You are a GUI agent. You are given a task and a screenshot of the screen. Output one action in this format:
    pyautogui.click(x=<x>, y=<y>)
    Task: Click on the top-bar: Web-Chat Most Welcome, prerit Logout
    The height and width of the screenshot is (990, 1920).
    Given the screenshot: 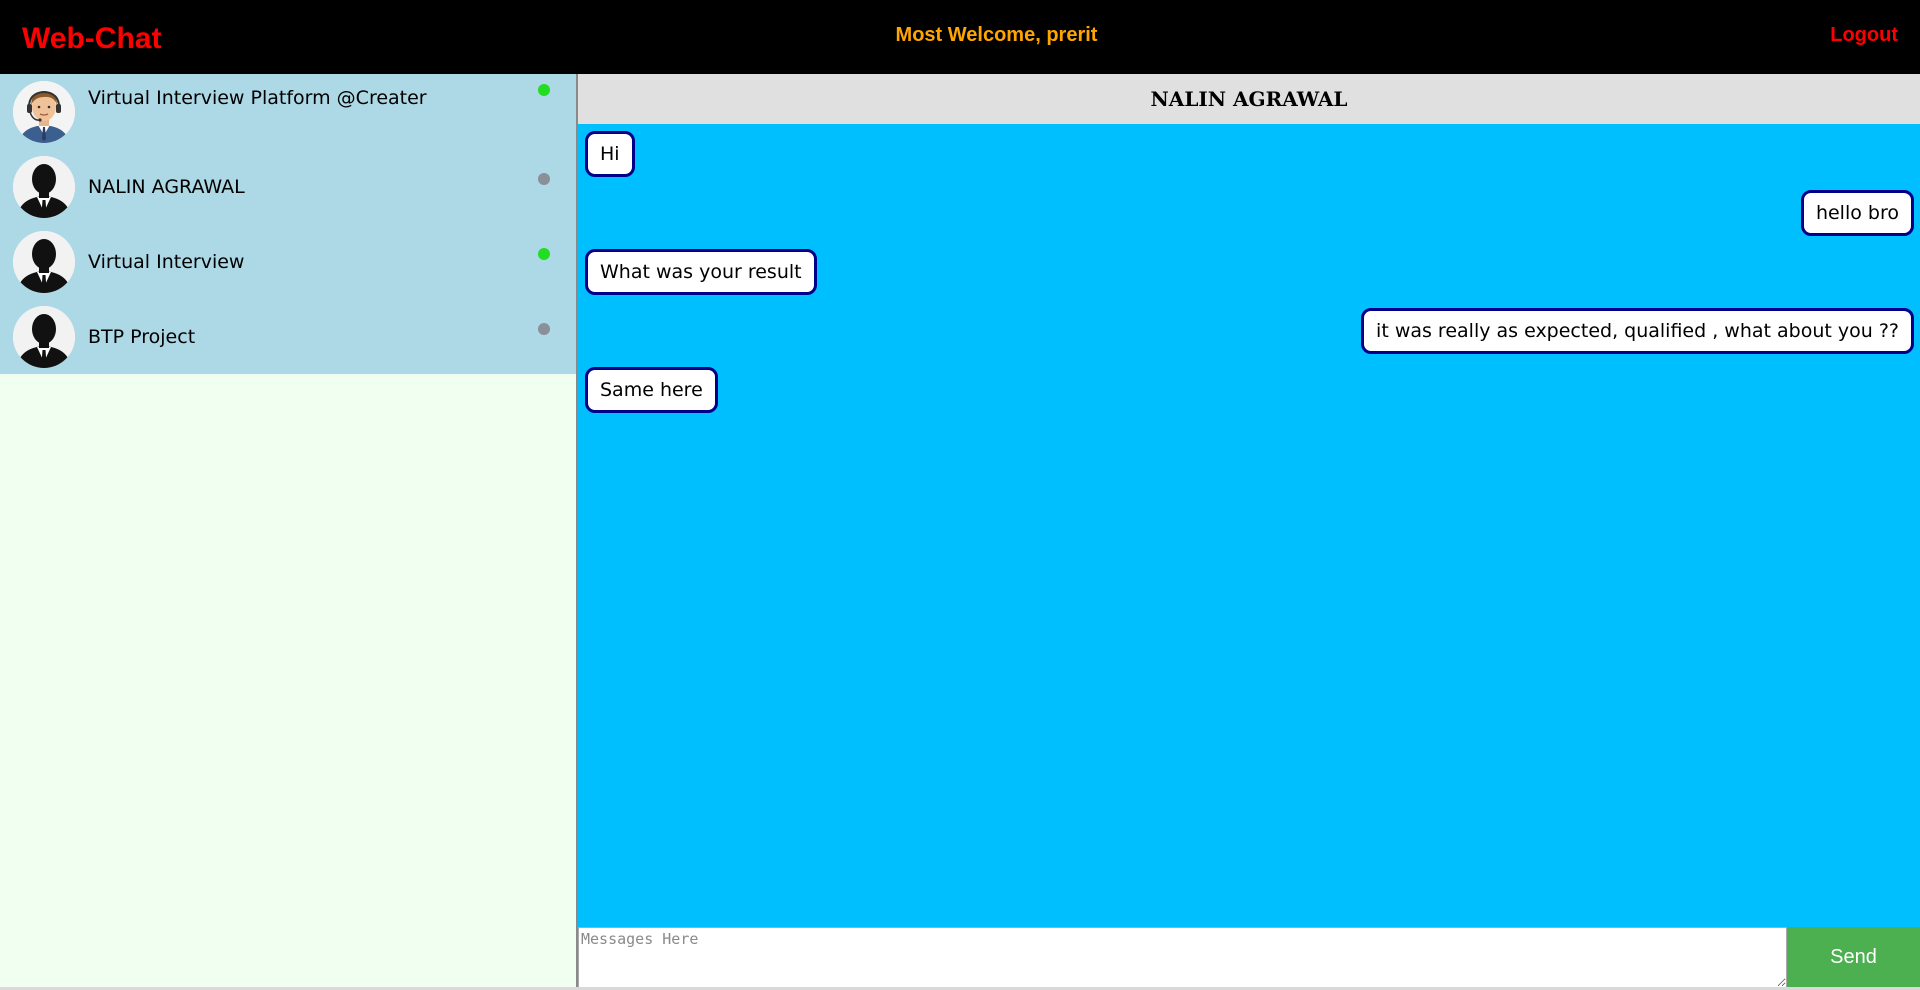 What is the action you would take?
    pyautogui.click(x=960, y=37)
    